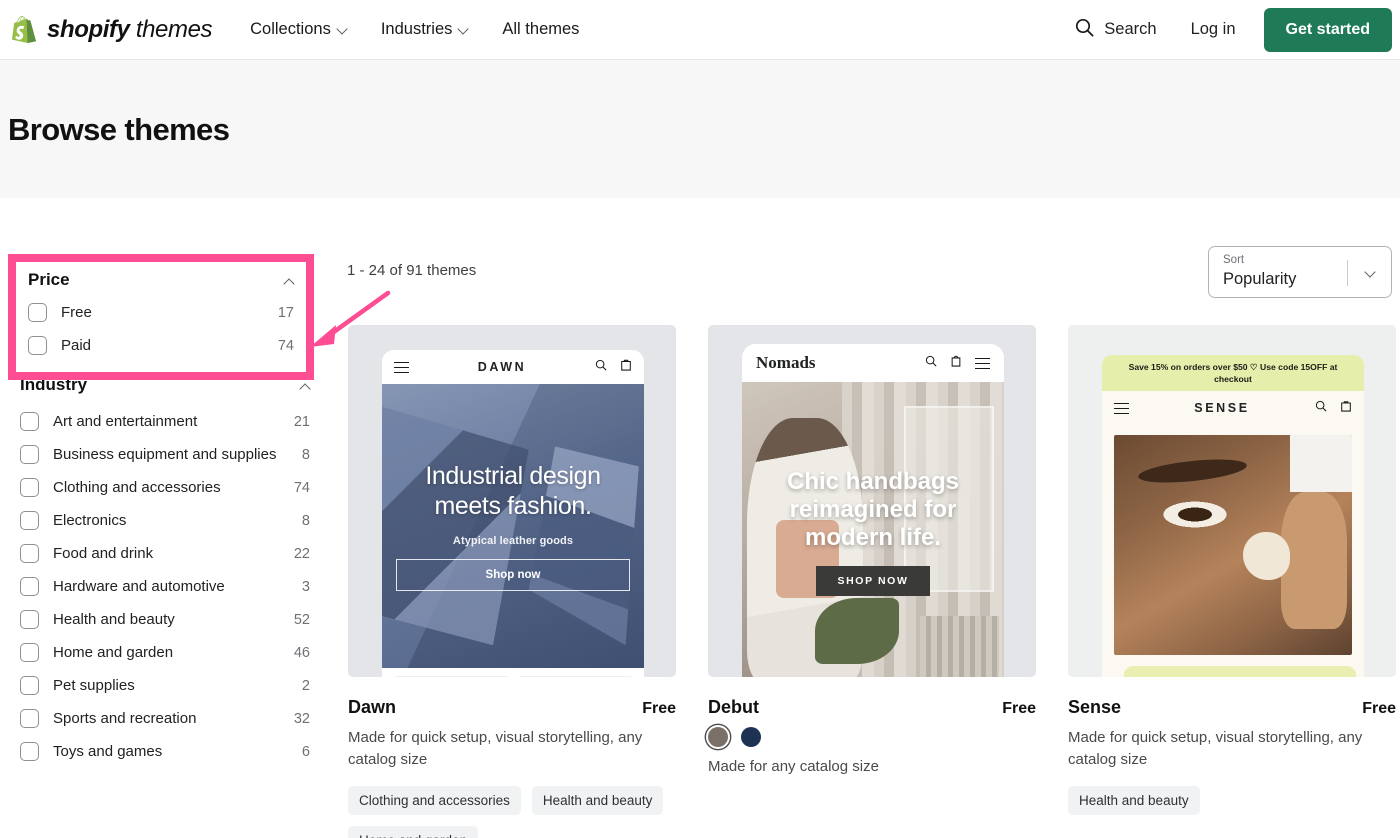  What do you see at coordinates (289, 280) in the screenshot?
I see `chevron-up-icon` at bounding box center [289, 280].